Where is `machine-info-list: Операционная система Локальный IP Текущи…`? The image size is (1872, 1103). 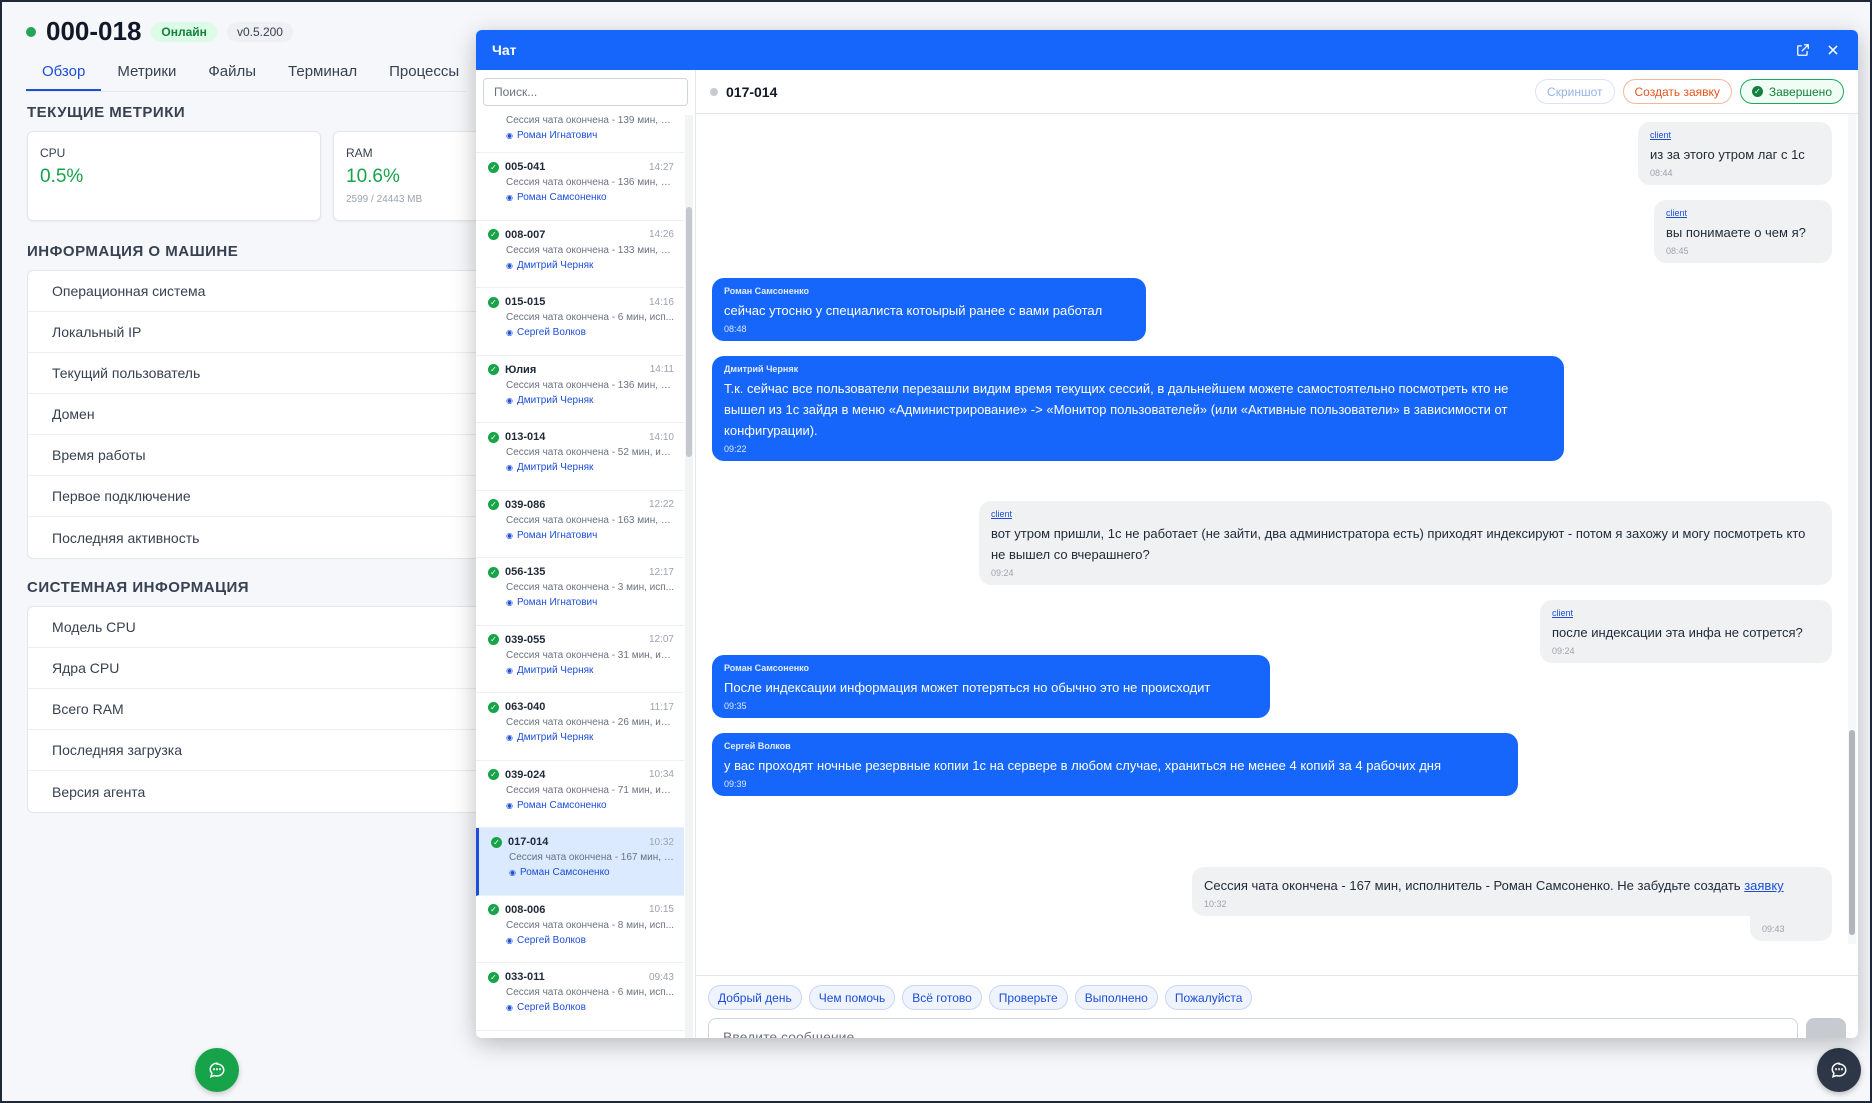
machine-info-list: Операционная система Локальный IP Текущи… is located at coordinates (257, 414).